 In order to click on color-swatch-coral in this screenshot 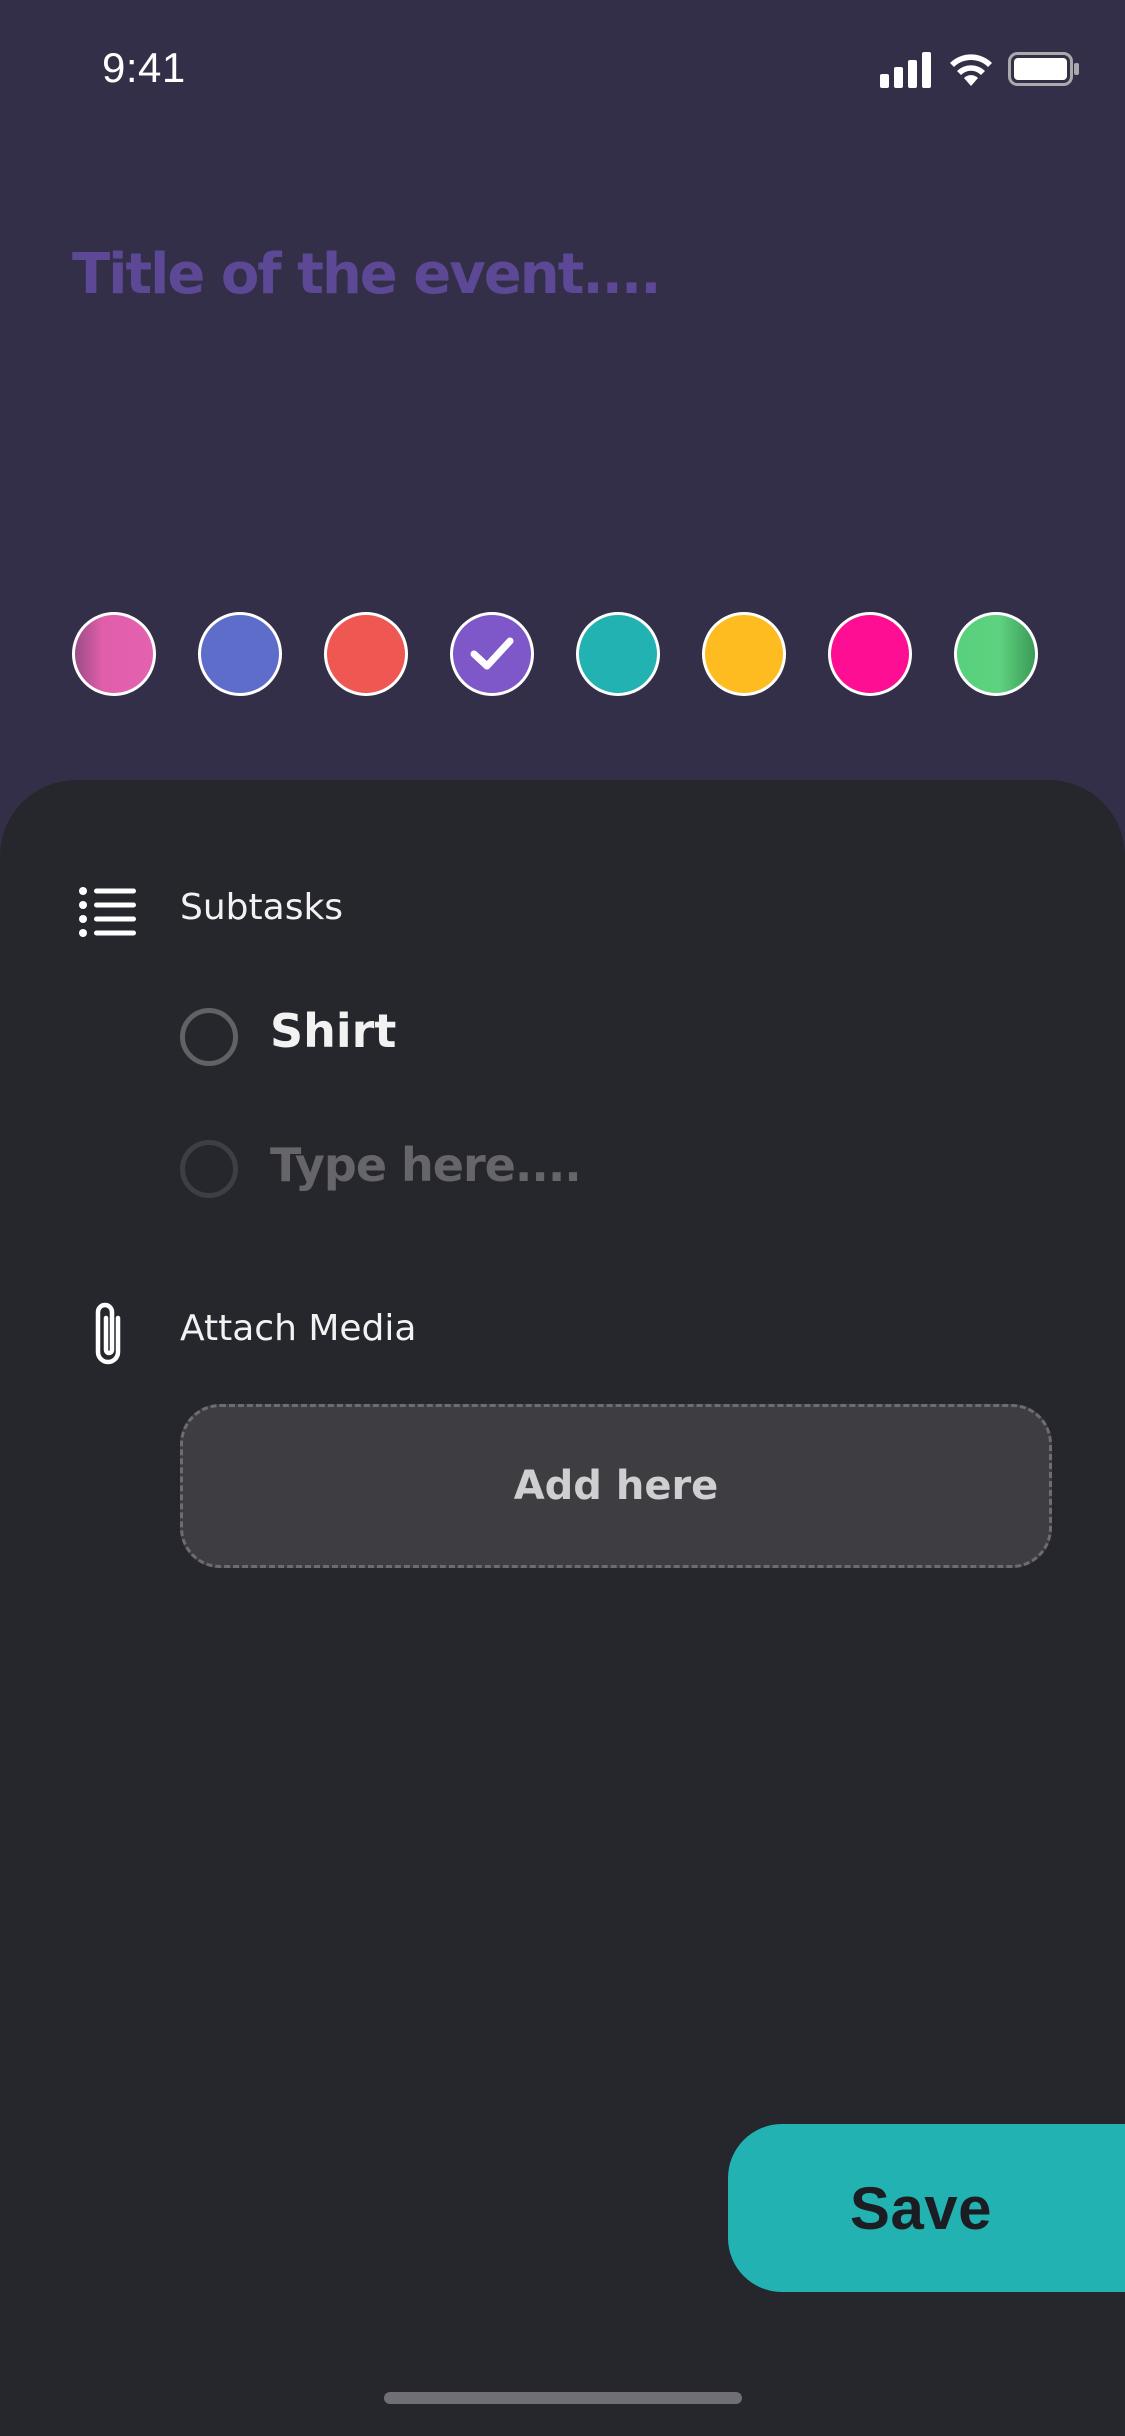, I will do `click(366, 654)`.